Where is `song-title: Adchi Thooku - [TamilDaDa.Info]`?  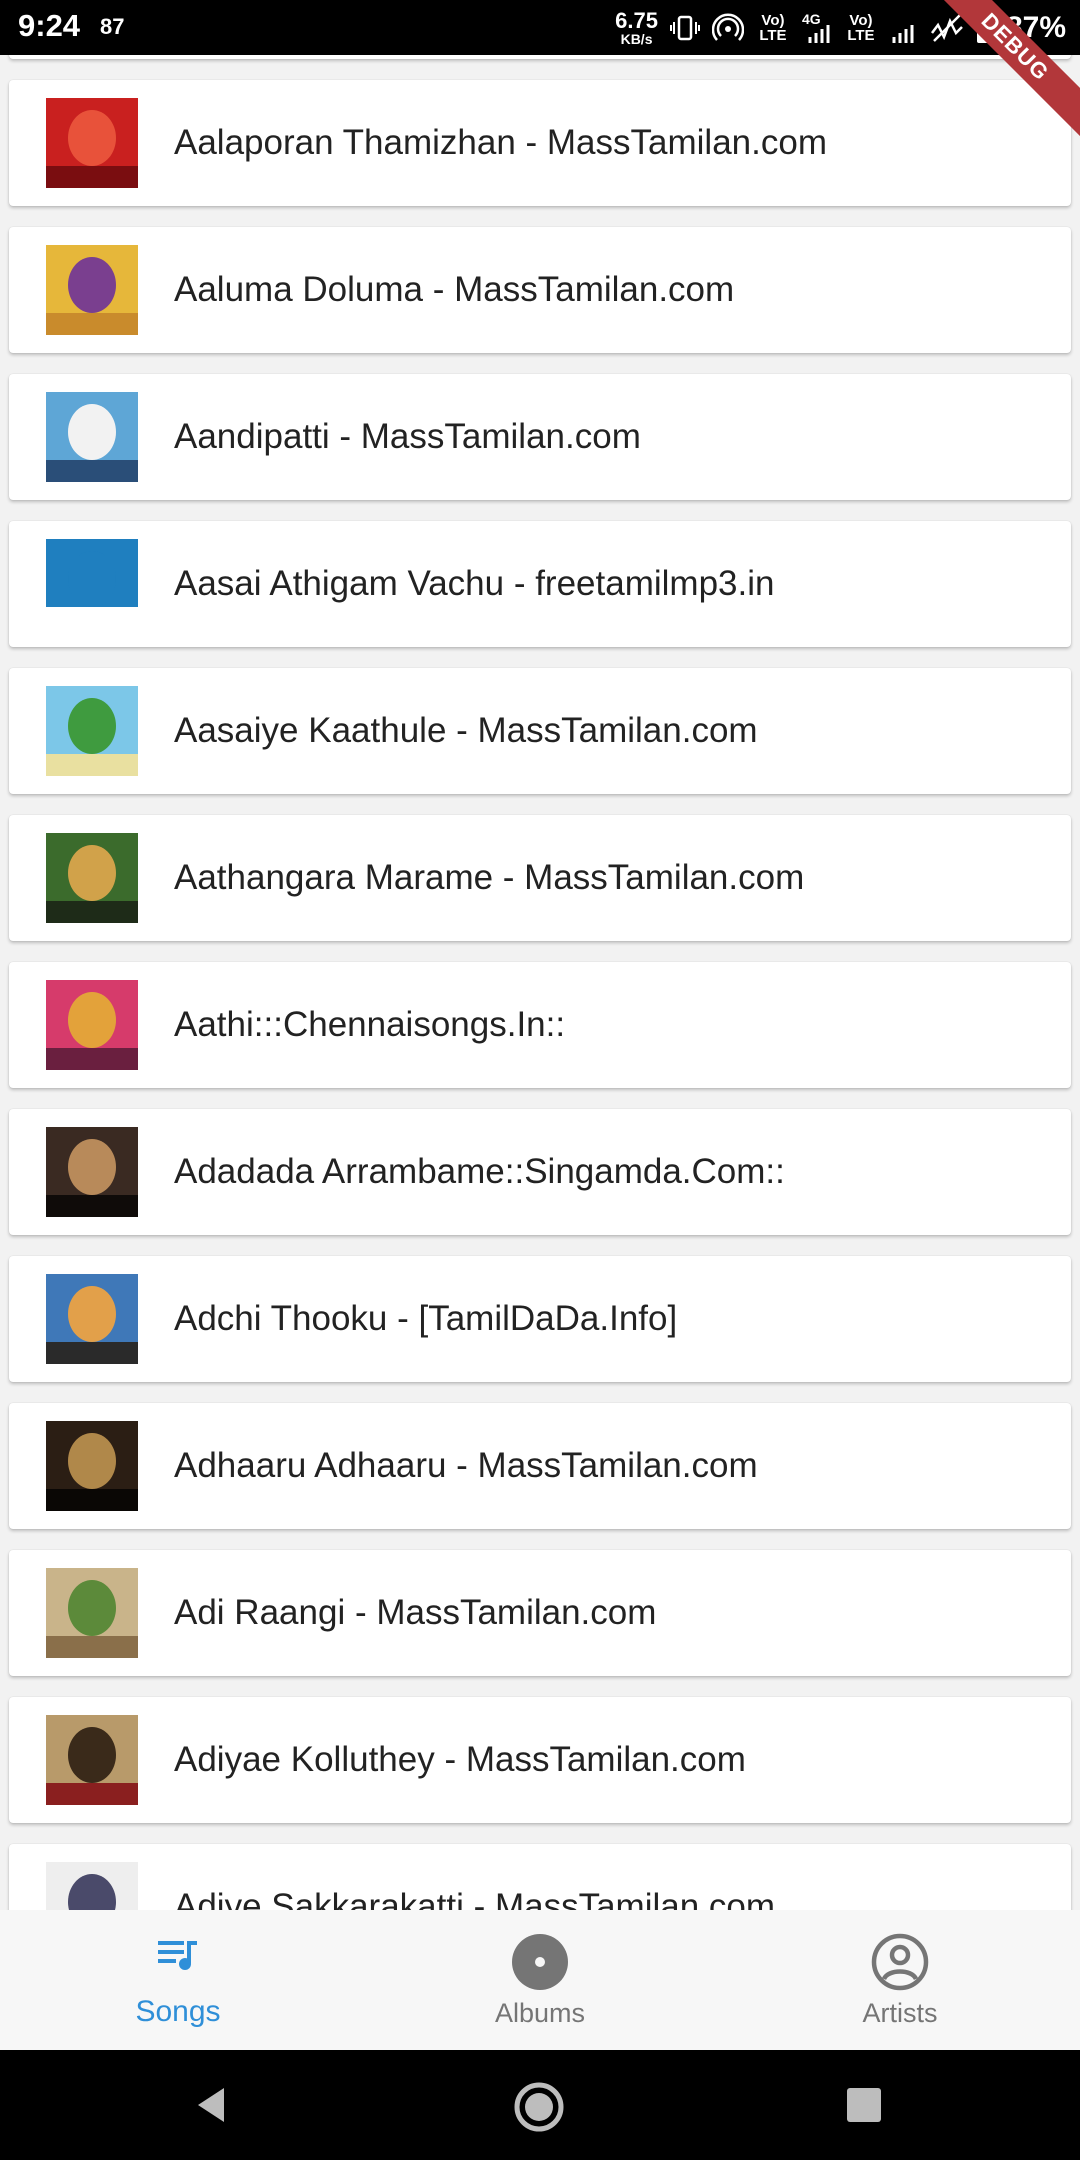 song-title: Adchi Thooku - [TamilDaDa.Info] is located at coordinates (426, 1318).